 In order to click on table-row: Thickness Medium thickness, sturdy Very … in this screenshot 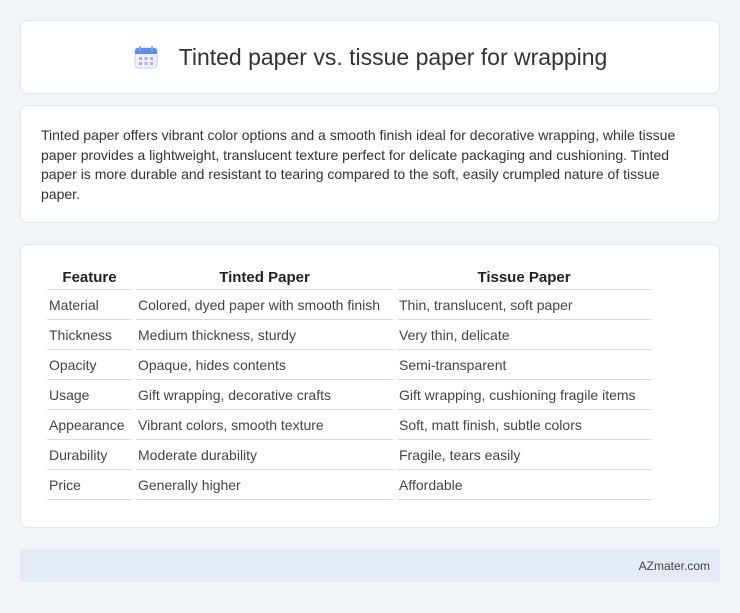, I will do `click(349, 335)`.